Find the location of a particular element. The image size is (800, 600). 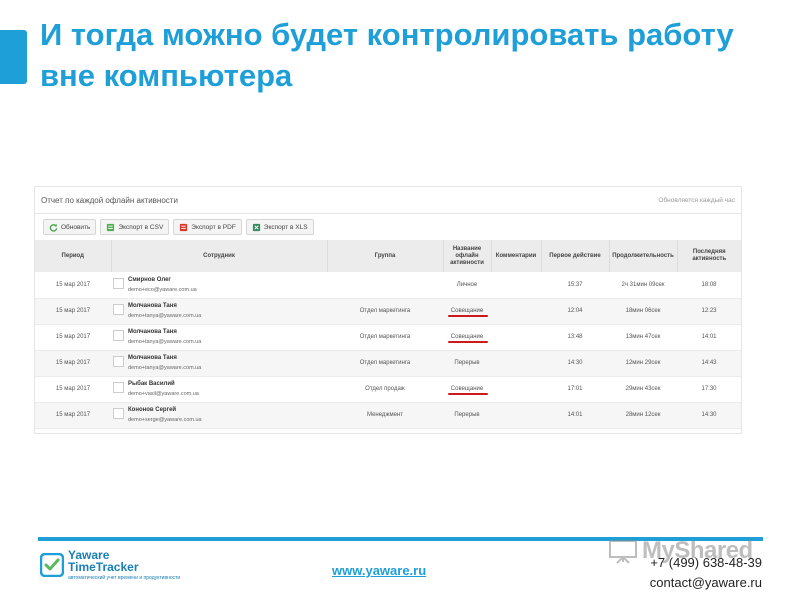

column-header-period: Период is located at coordinates (73, 256).